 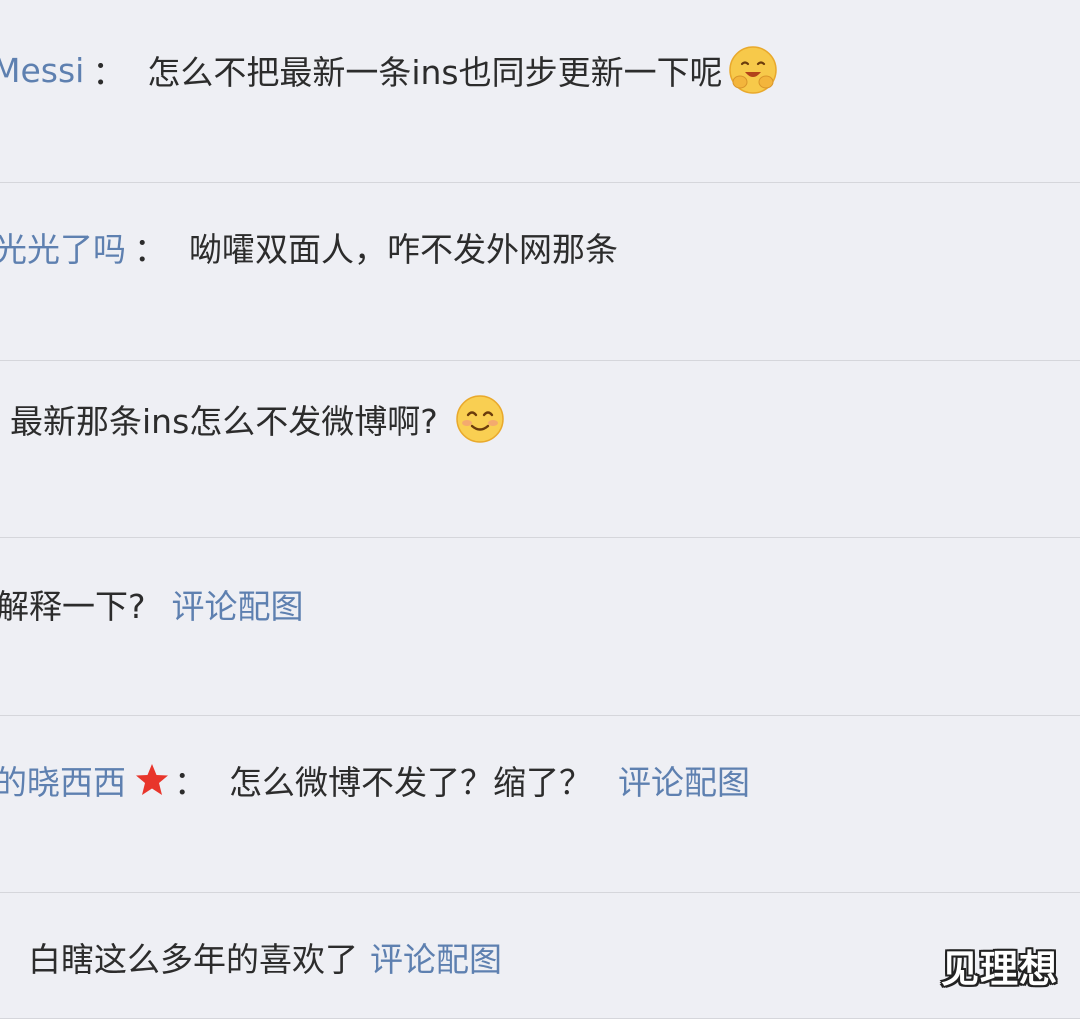 I want to click on comment-text: 最新那条ins怎么不发微博啊?, so click(x=224, y=421).